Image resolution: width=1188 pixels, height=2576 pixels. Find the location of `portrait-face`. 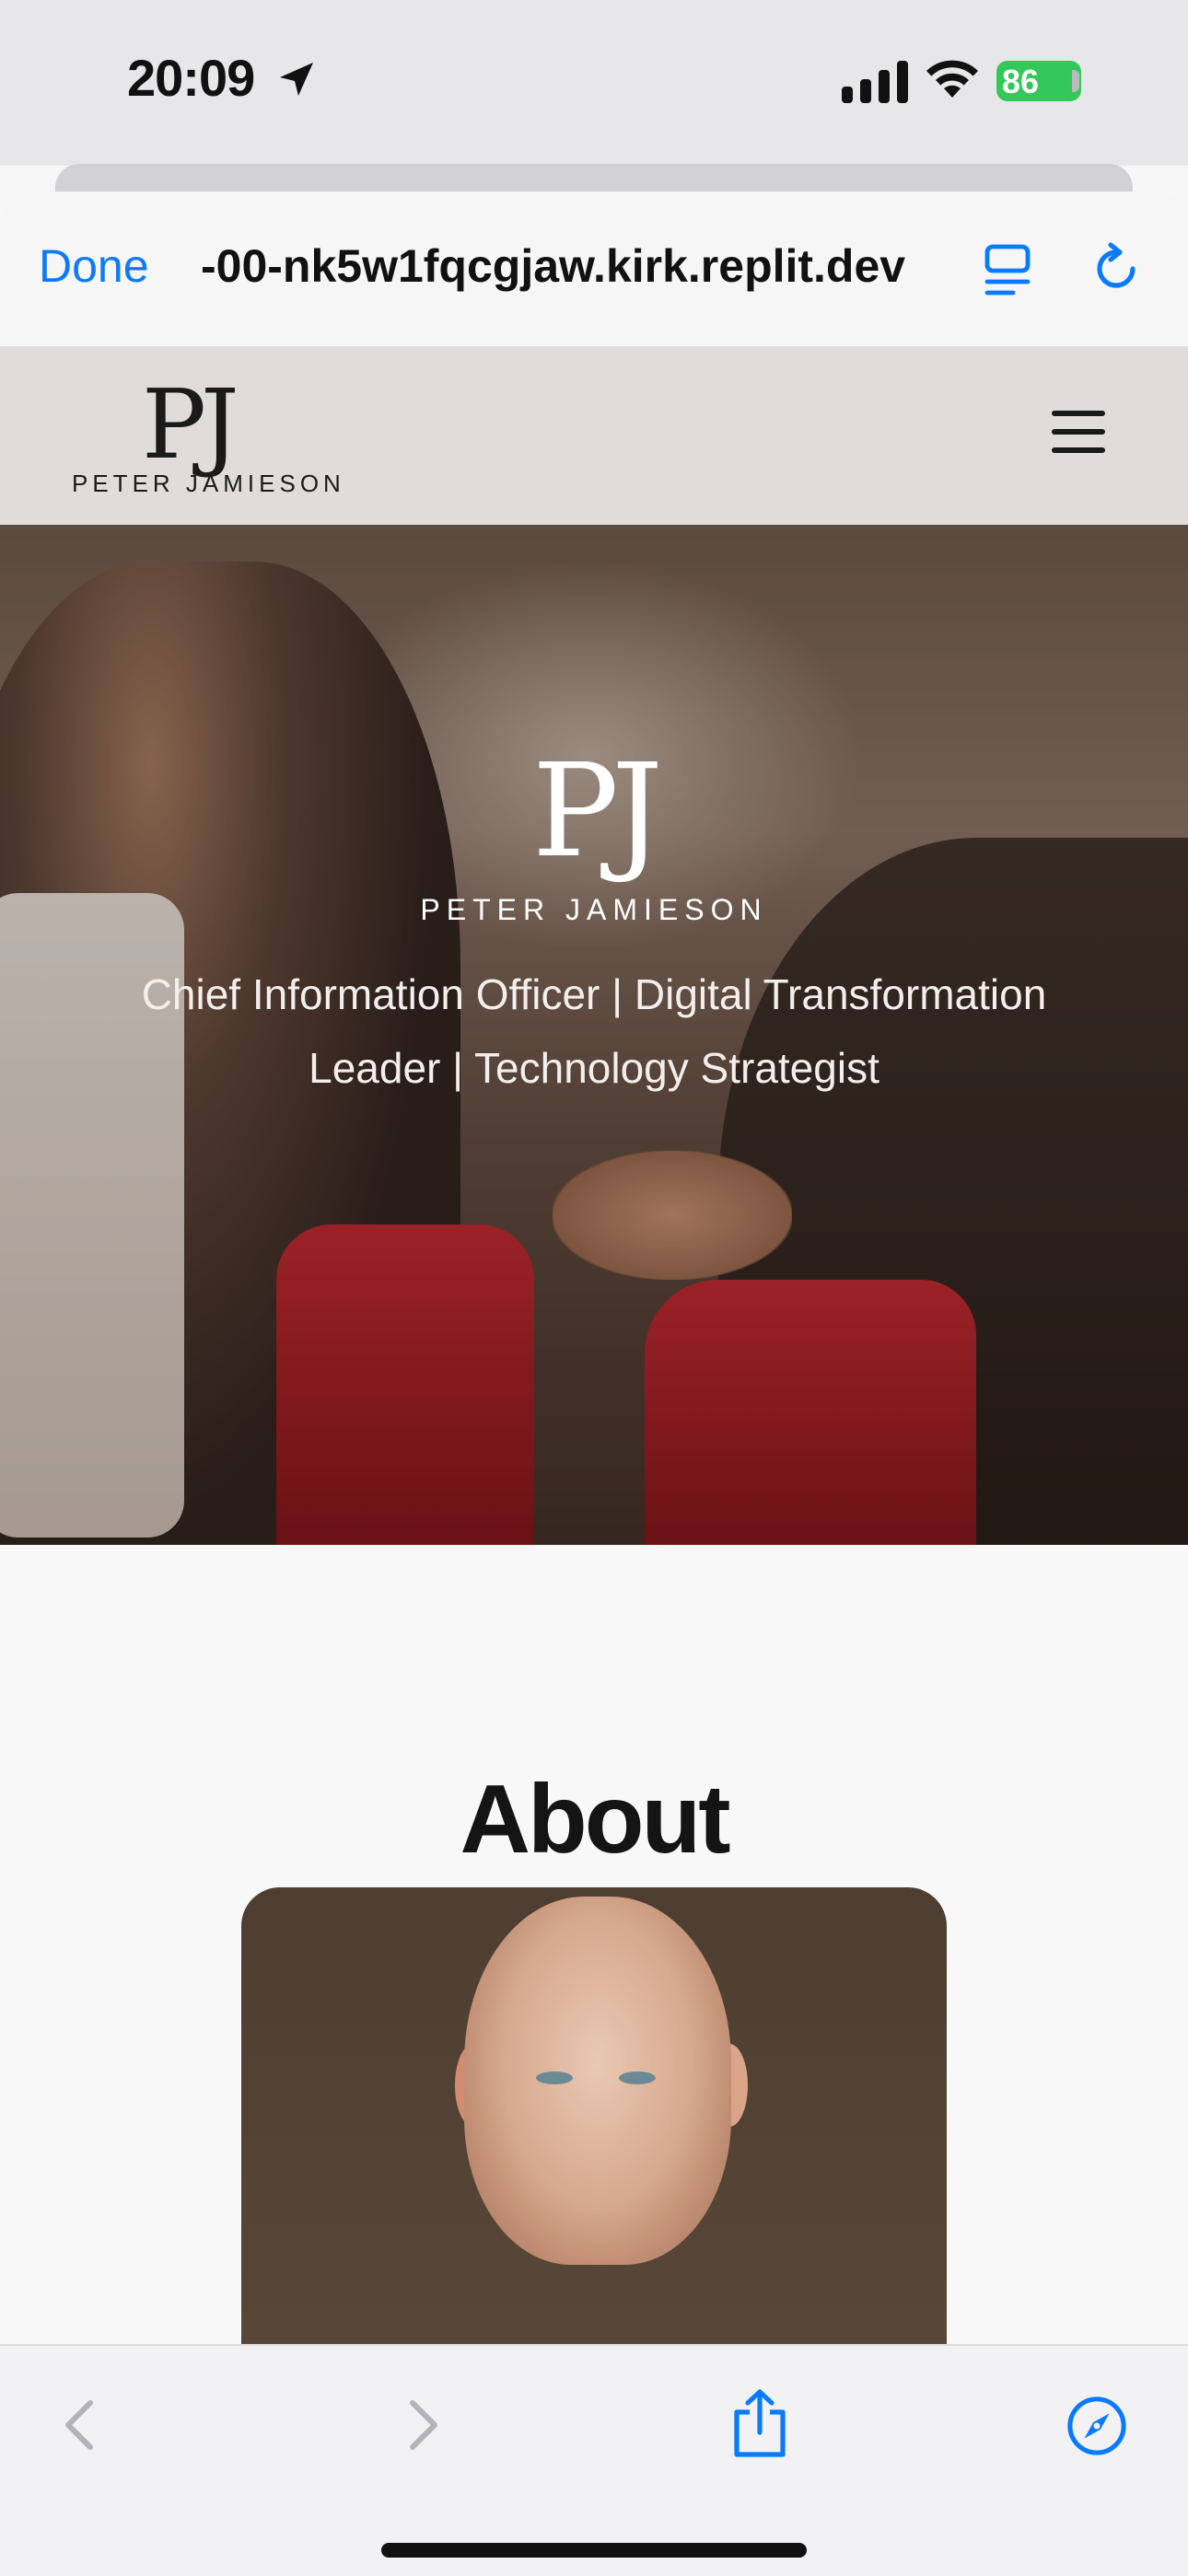

portrait-face is located at coordinates (597, 2081).